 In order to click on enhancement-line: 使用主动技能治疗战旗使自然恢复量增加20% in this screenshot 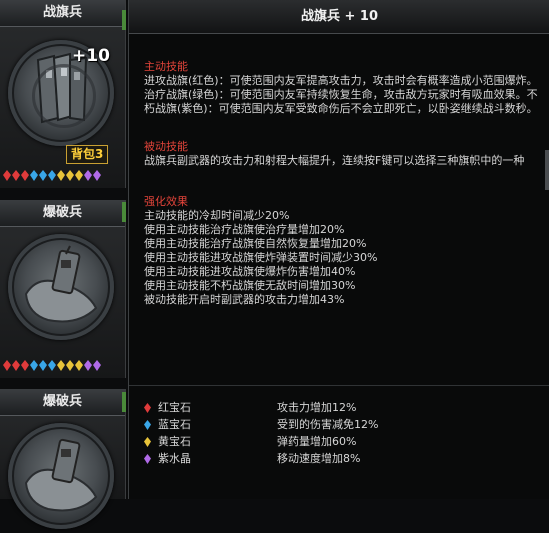, I will do `click(255, 243)`.